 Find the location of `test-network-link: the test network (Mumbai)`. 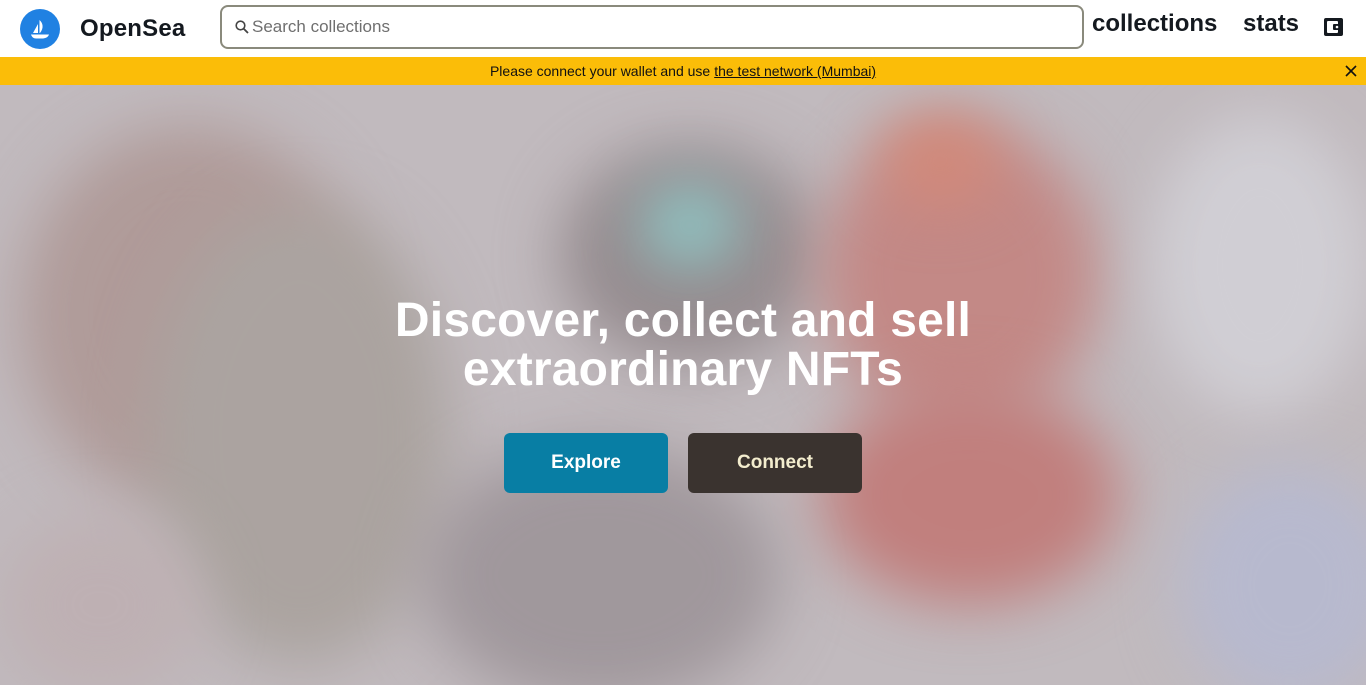

test-network-link: the test network (Mumbai) is located at coordinates (795, 71).